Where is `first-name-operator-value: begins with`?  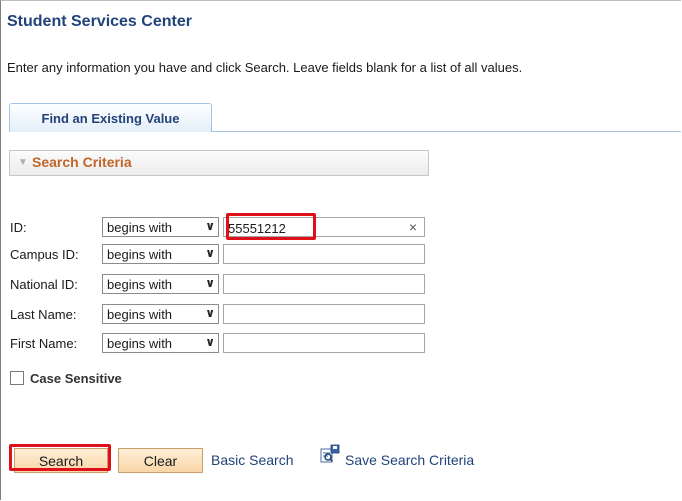
first-name-operator-value: begins with is located at coordinates (140, 343).